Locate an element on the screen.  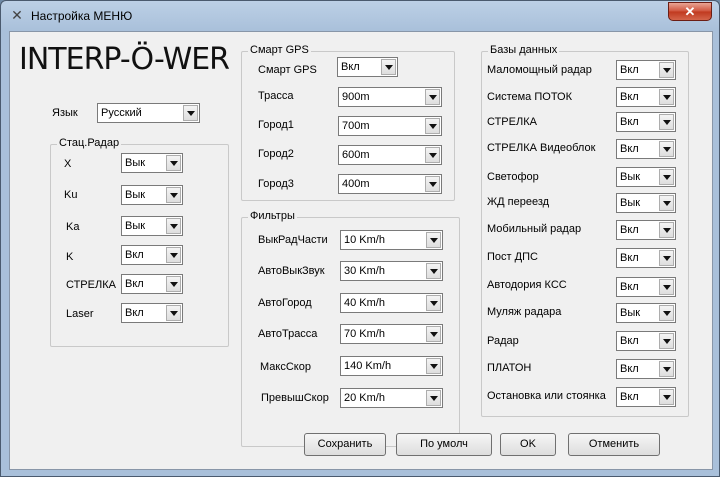
filter-select-auto-highway: 70 Km/h is located at coordinates (391, 334).